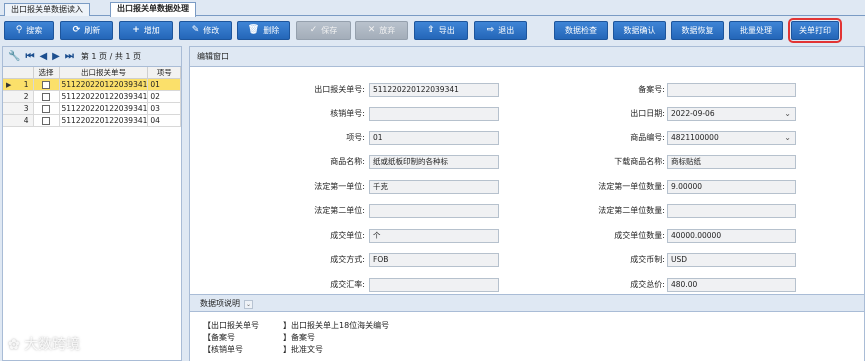  Describe the element at coordinates (347, 284) in the screenshot. I see `exchange-rate-label: 成交汇率:` at that location.